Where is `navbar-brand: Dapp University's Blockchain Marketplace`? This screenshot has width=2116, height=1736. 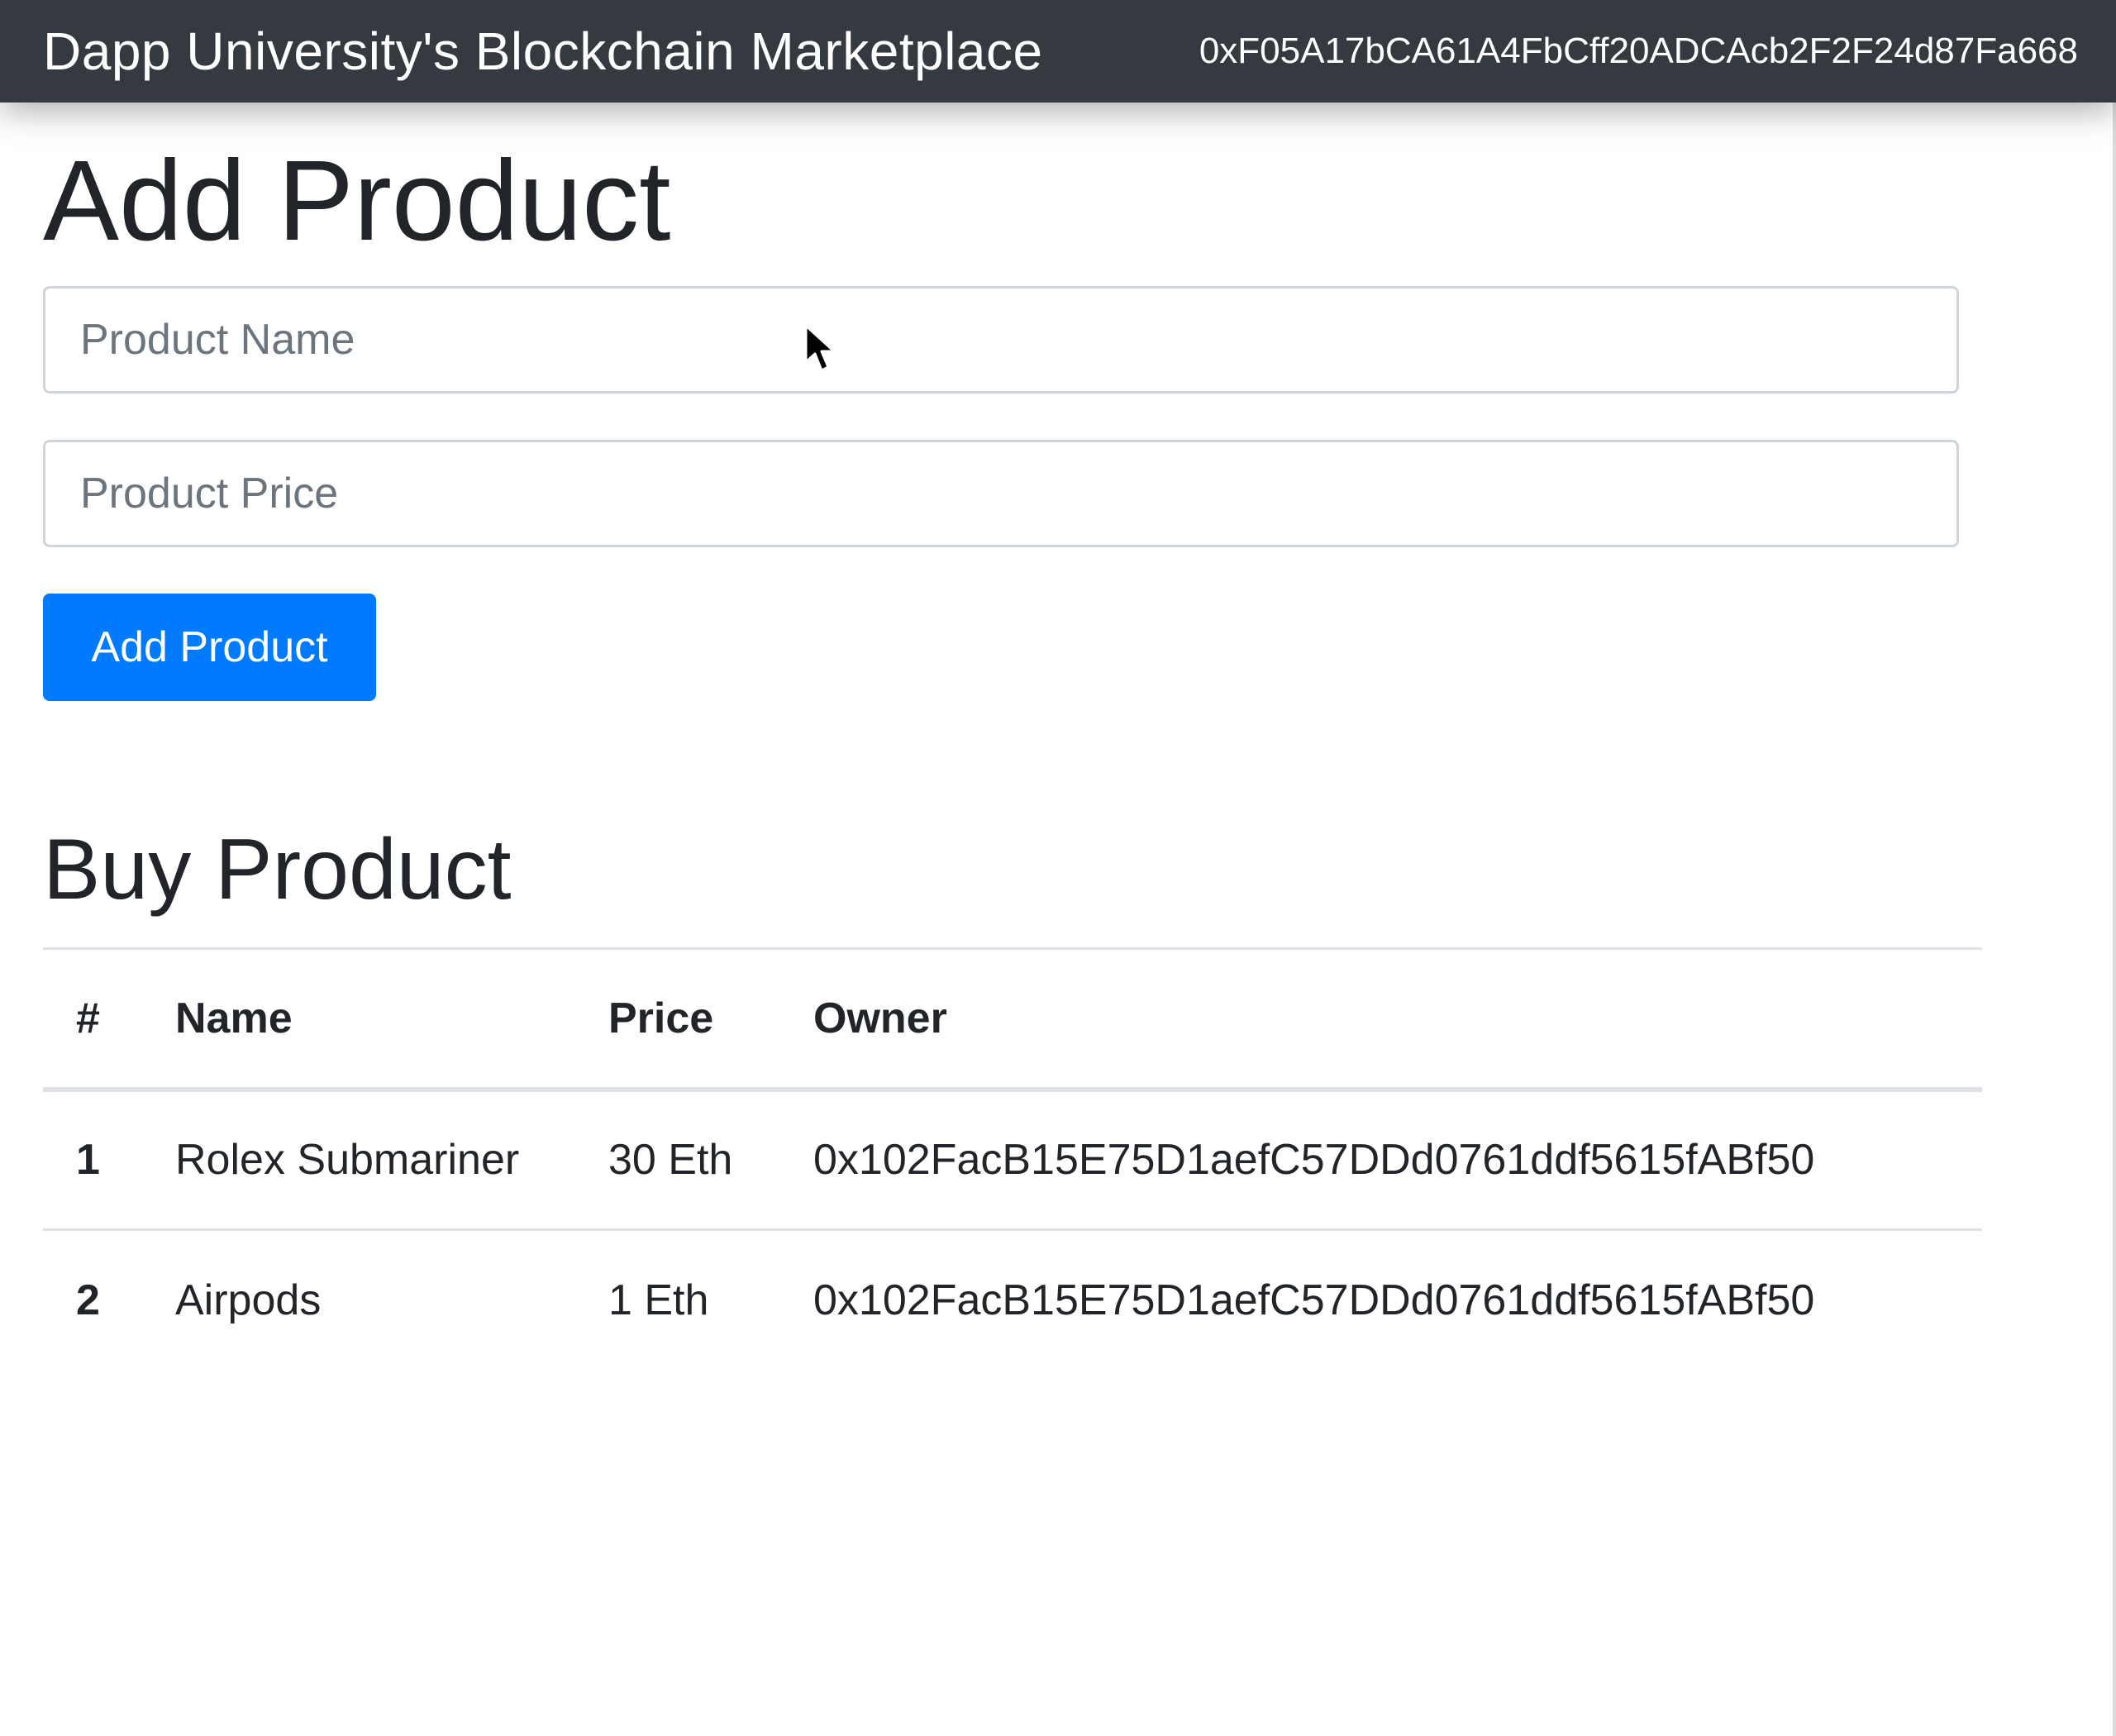
navbar-brand: Dapp University's Blockchain Marketplace is located at coordinates (543, 51).